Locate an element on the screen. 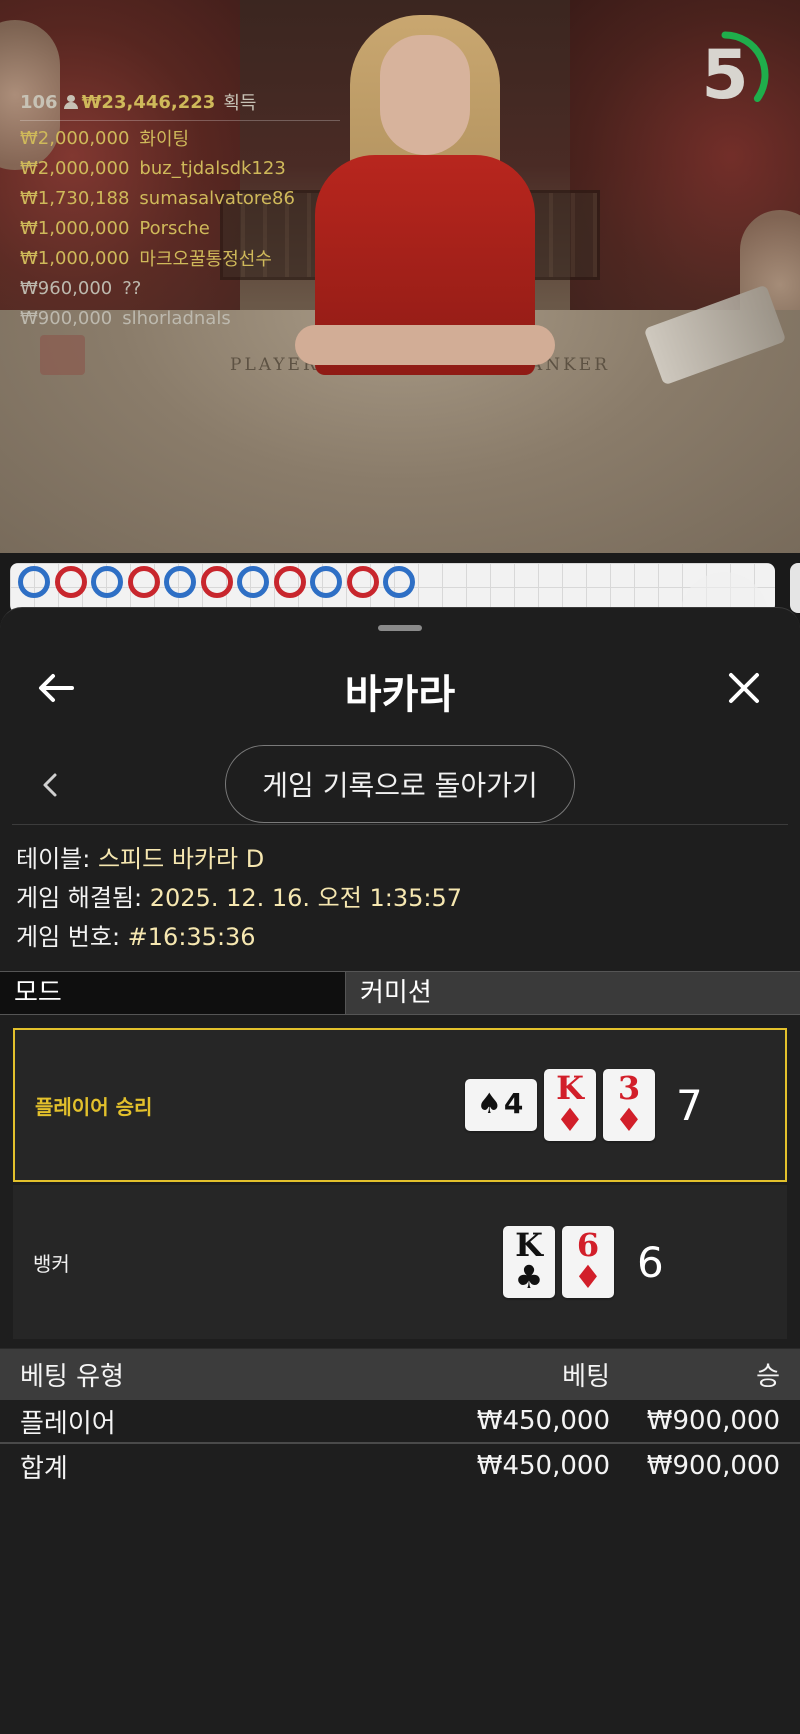  game-number-info: 게임 번호: #16:35:36 is located at coordinates (401, 937).